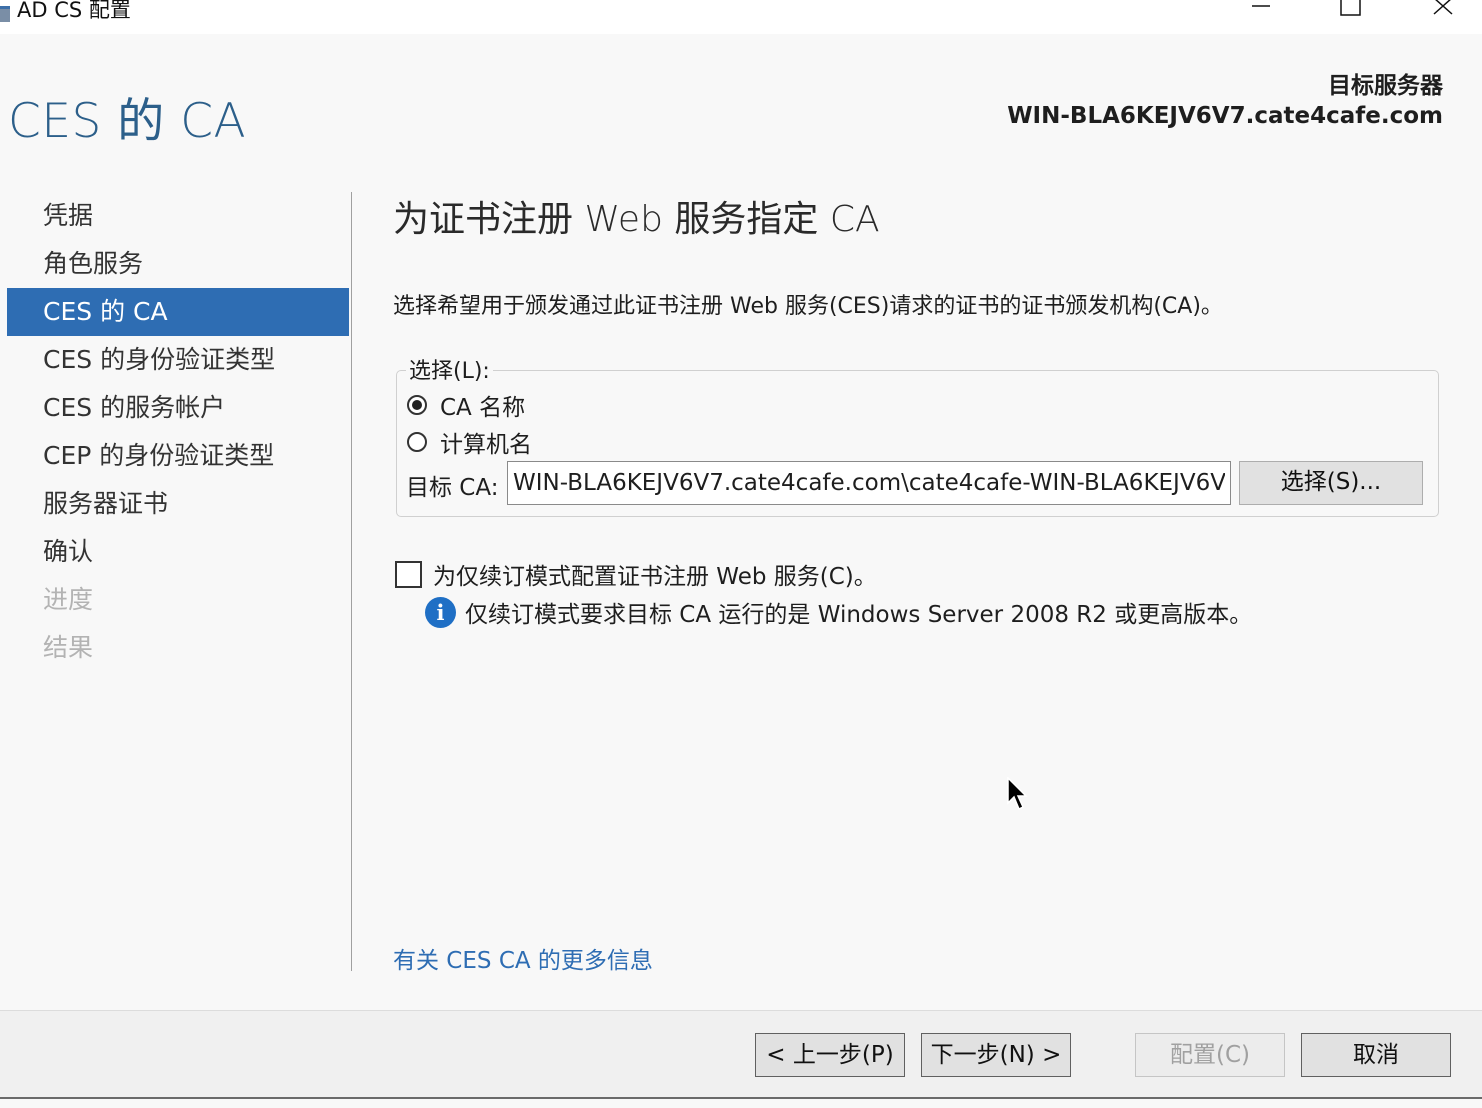 Image resolution: width=1482 pixels, height=1108 pixels. Describe the element at coordinates (68, 599) in the screenshot. I see `sidebar-item-progress: 进度` at that location.